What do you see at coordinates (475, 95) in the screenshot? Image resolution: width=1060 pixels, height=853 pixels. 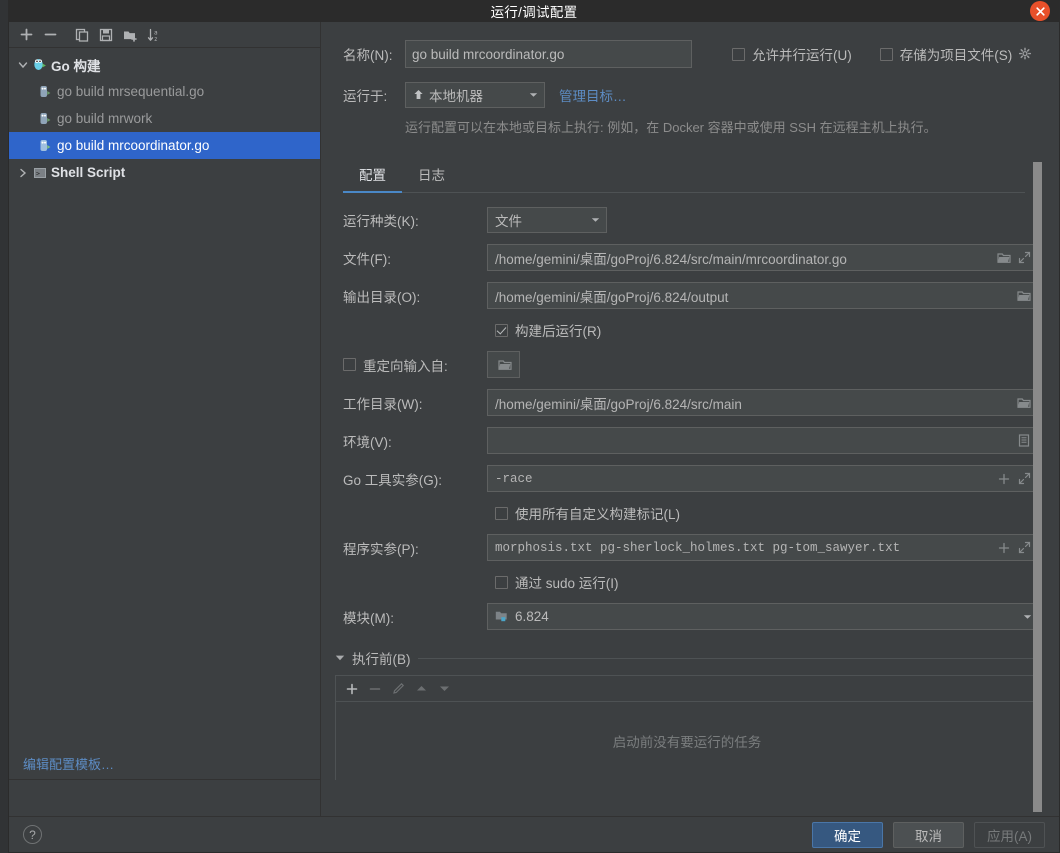 I see `run-target-combobox: 本地机器` at bounding box center [475, 95].